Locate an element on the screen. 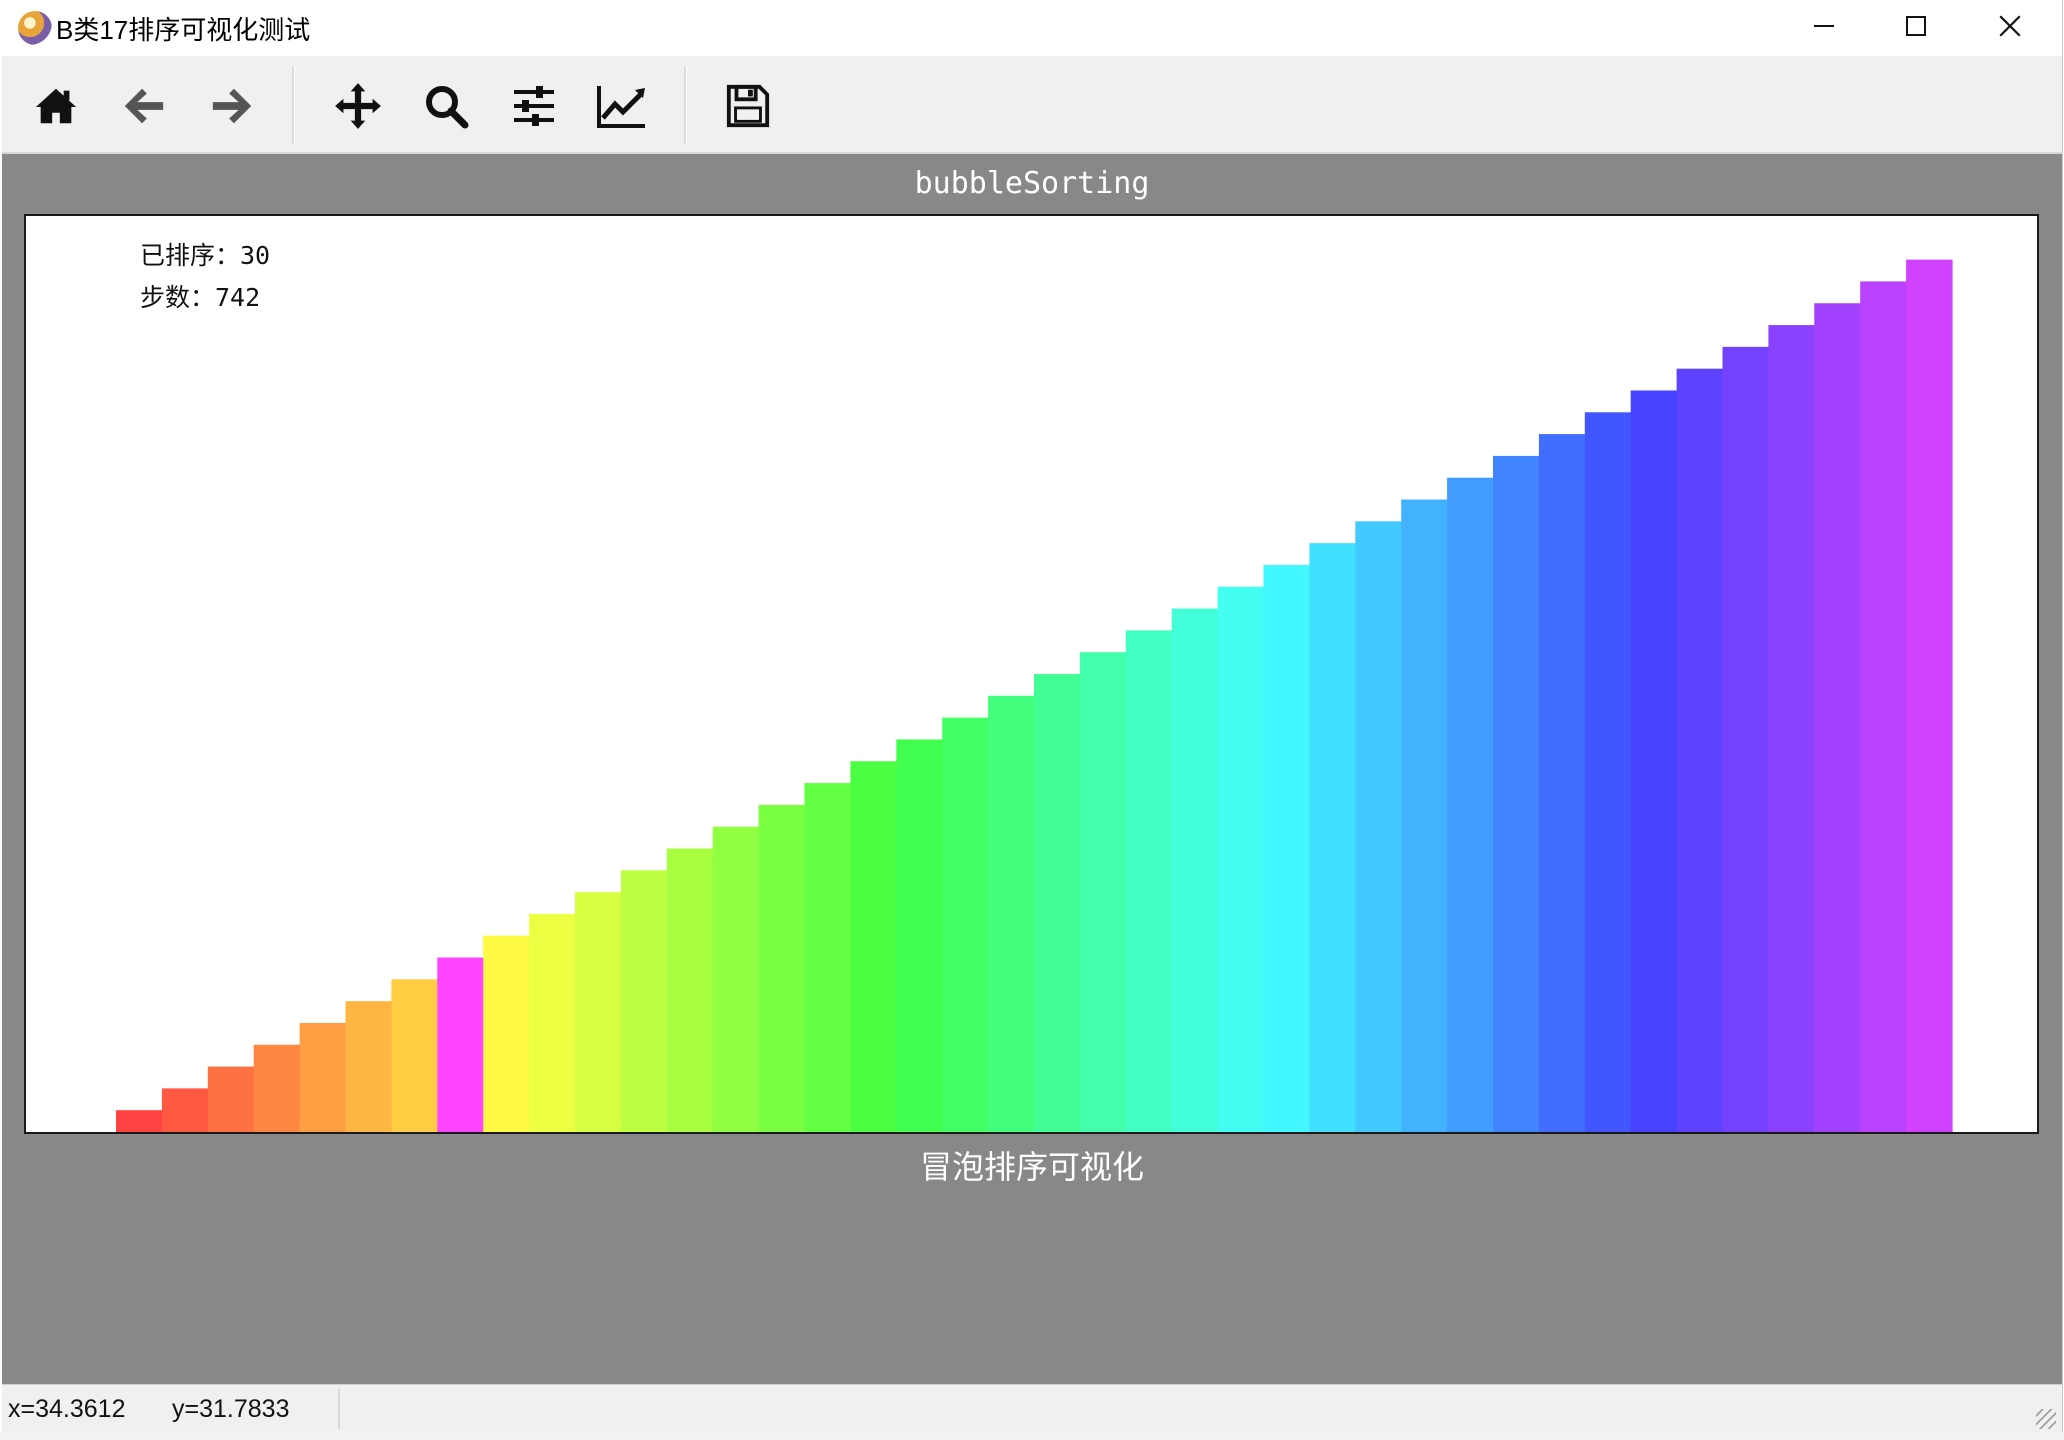  close-icon is located at coordinates (2010, 26).